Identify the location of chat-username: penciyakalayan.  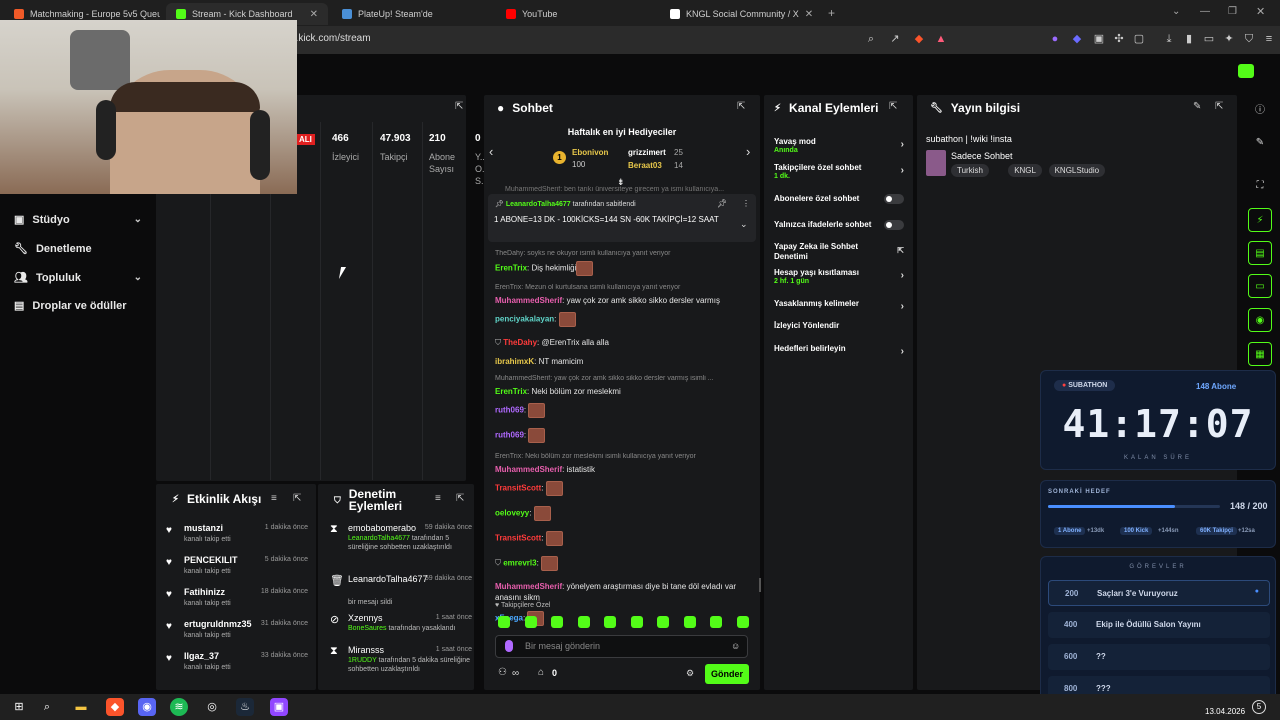
(524, 319).